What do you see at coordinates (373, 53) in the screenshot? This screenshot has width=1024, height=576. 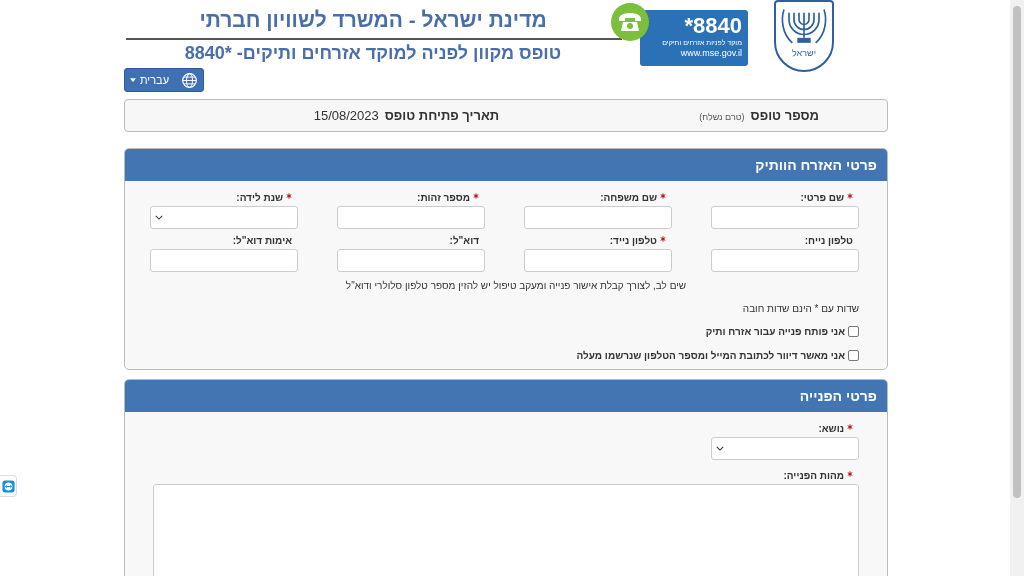 I see `form-subtitle: טופס מקוון לפניה למוקד אזרחים ותיקים- *8840` at bounding box center [373, 53].